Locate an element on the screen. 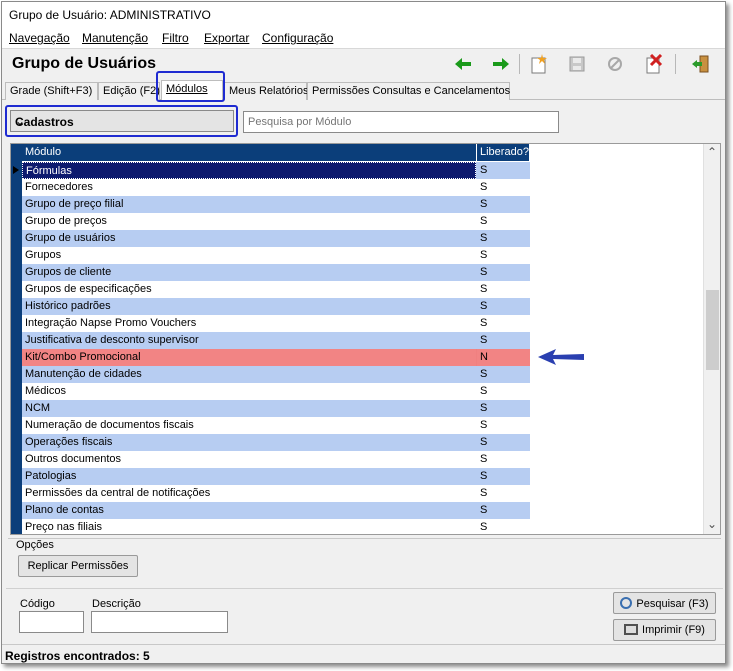 The height and width of the screenshot is (671, 733). tab-grade: Grade (Shift+F3) is located at coordinates (51, 91).